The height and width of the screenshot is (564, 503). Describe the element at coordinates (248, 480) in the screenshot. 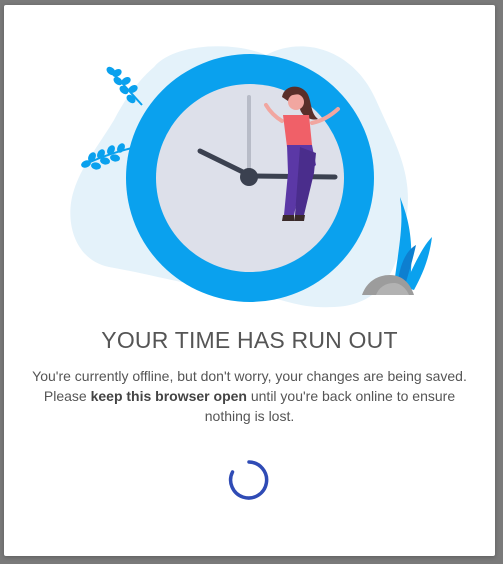

I see `loading-spinner-icon` at that location.